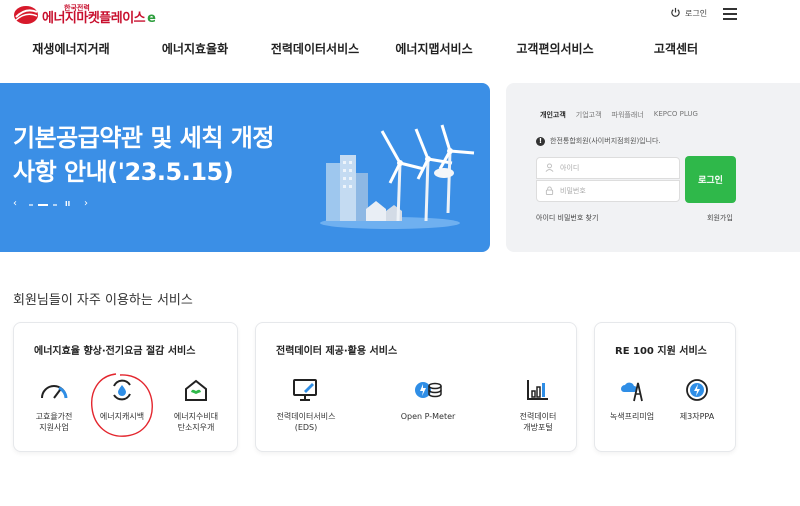  What do you see at coordinates (428, 416) in the screenshot?
I see `service-label: Open P-Meter` at bounding box center [428, 416].